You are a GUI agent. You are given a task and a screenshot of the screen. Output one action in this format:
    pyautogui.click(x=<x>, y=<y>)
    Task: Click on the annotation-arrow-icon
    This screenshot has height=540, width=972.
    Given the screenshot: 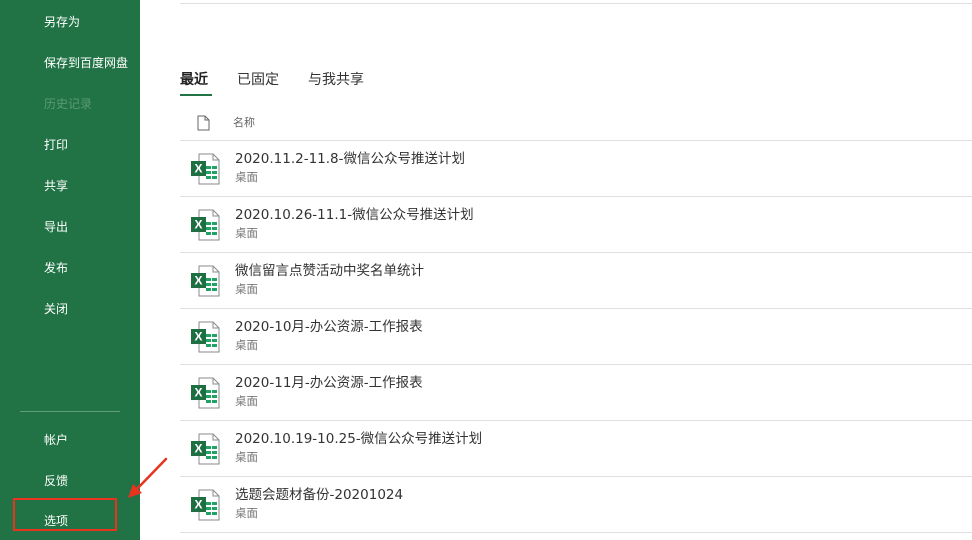 What is the action you would take?
    pyautogui.click(x=148, y=477)
    